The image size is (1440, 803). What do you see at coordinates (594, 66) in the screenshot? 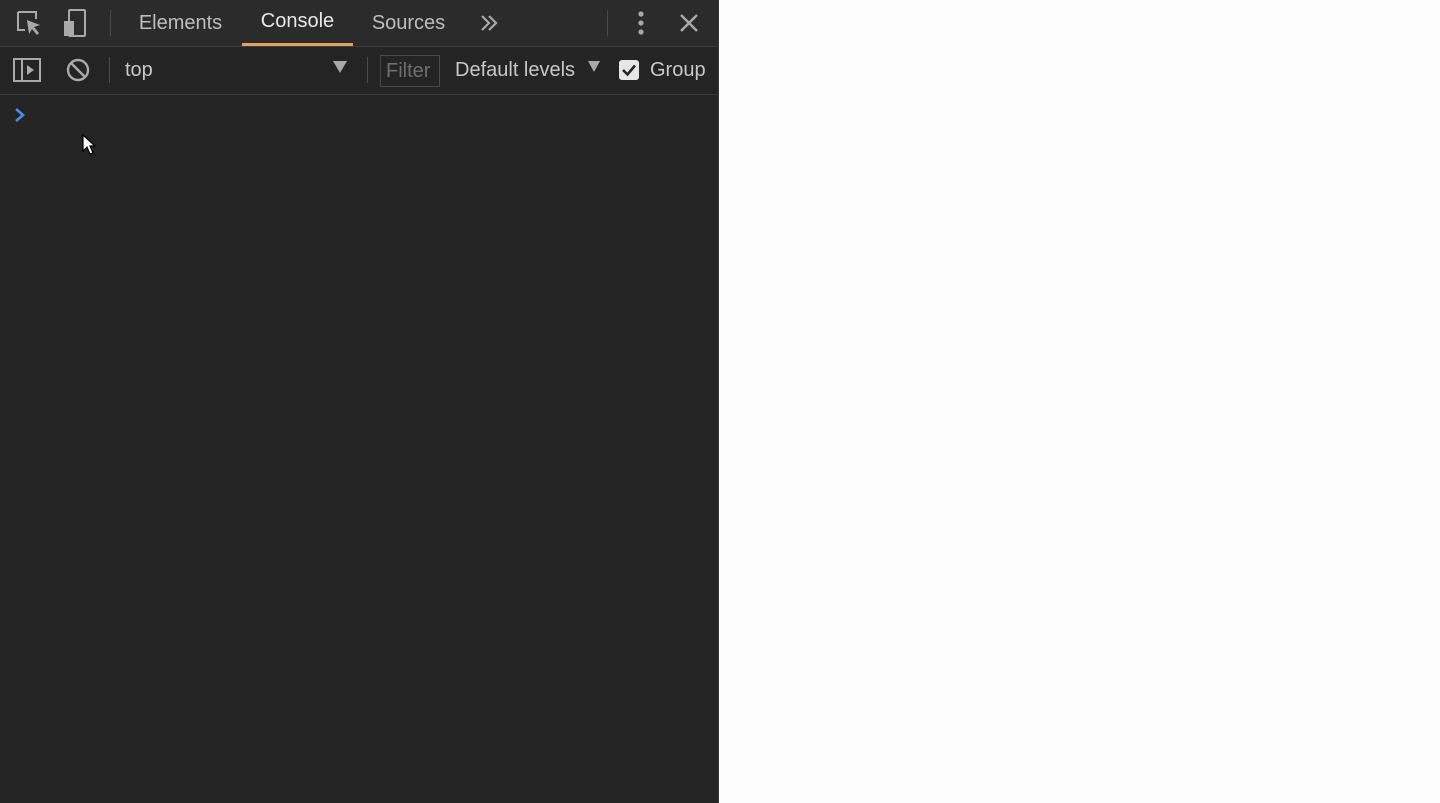
I see `levels-dropdown-arrow-icon` at bounding box center [594, 66].